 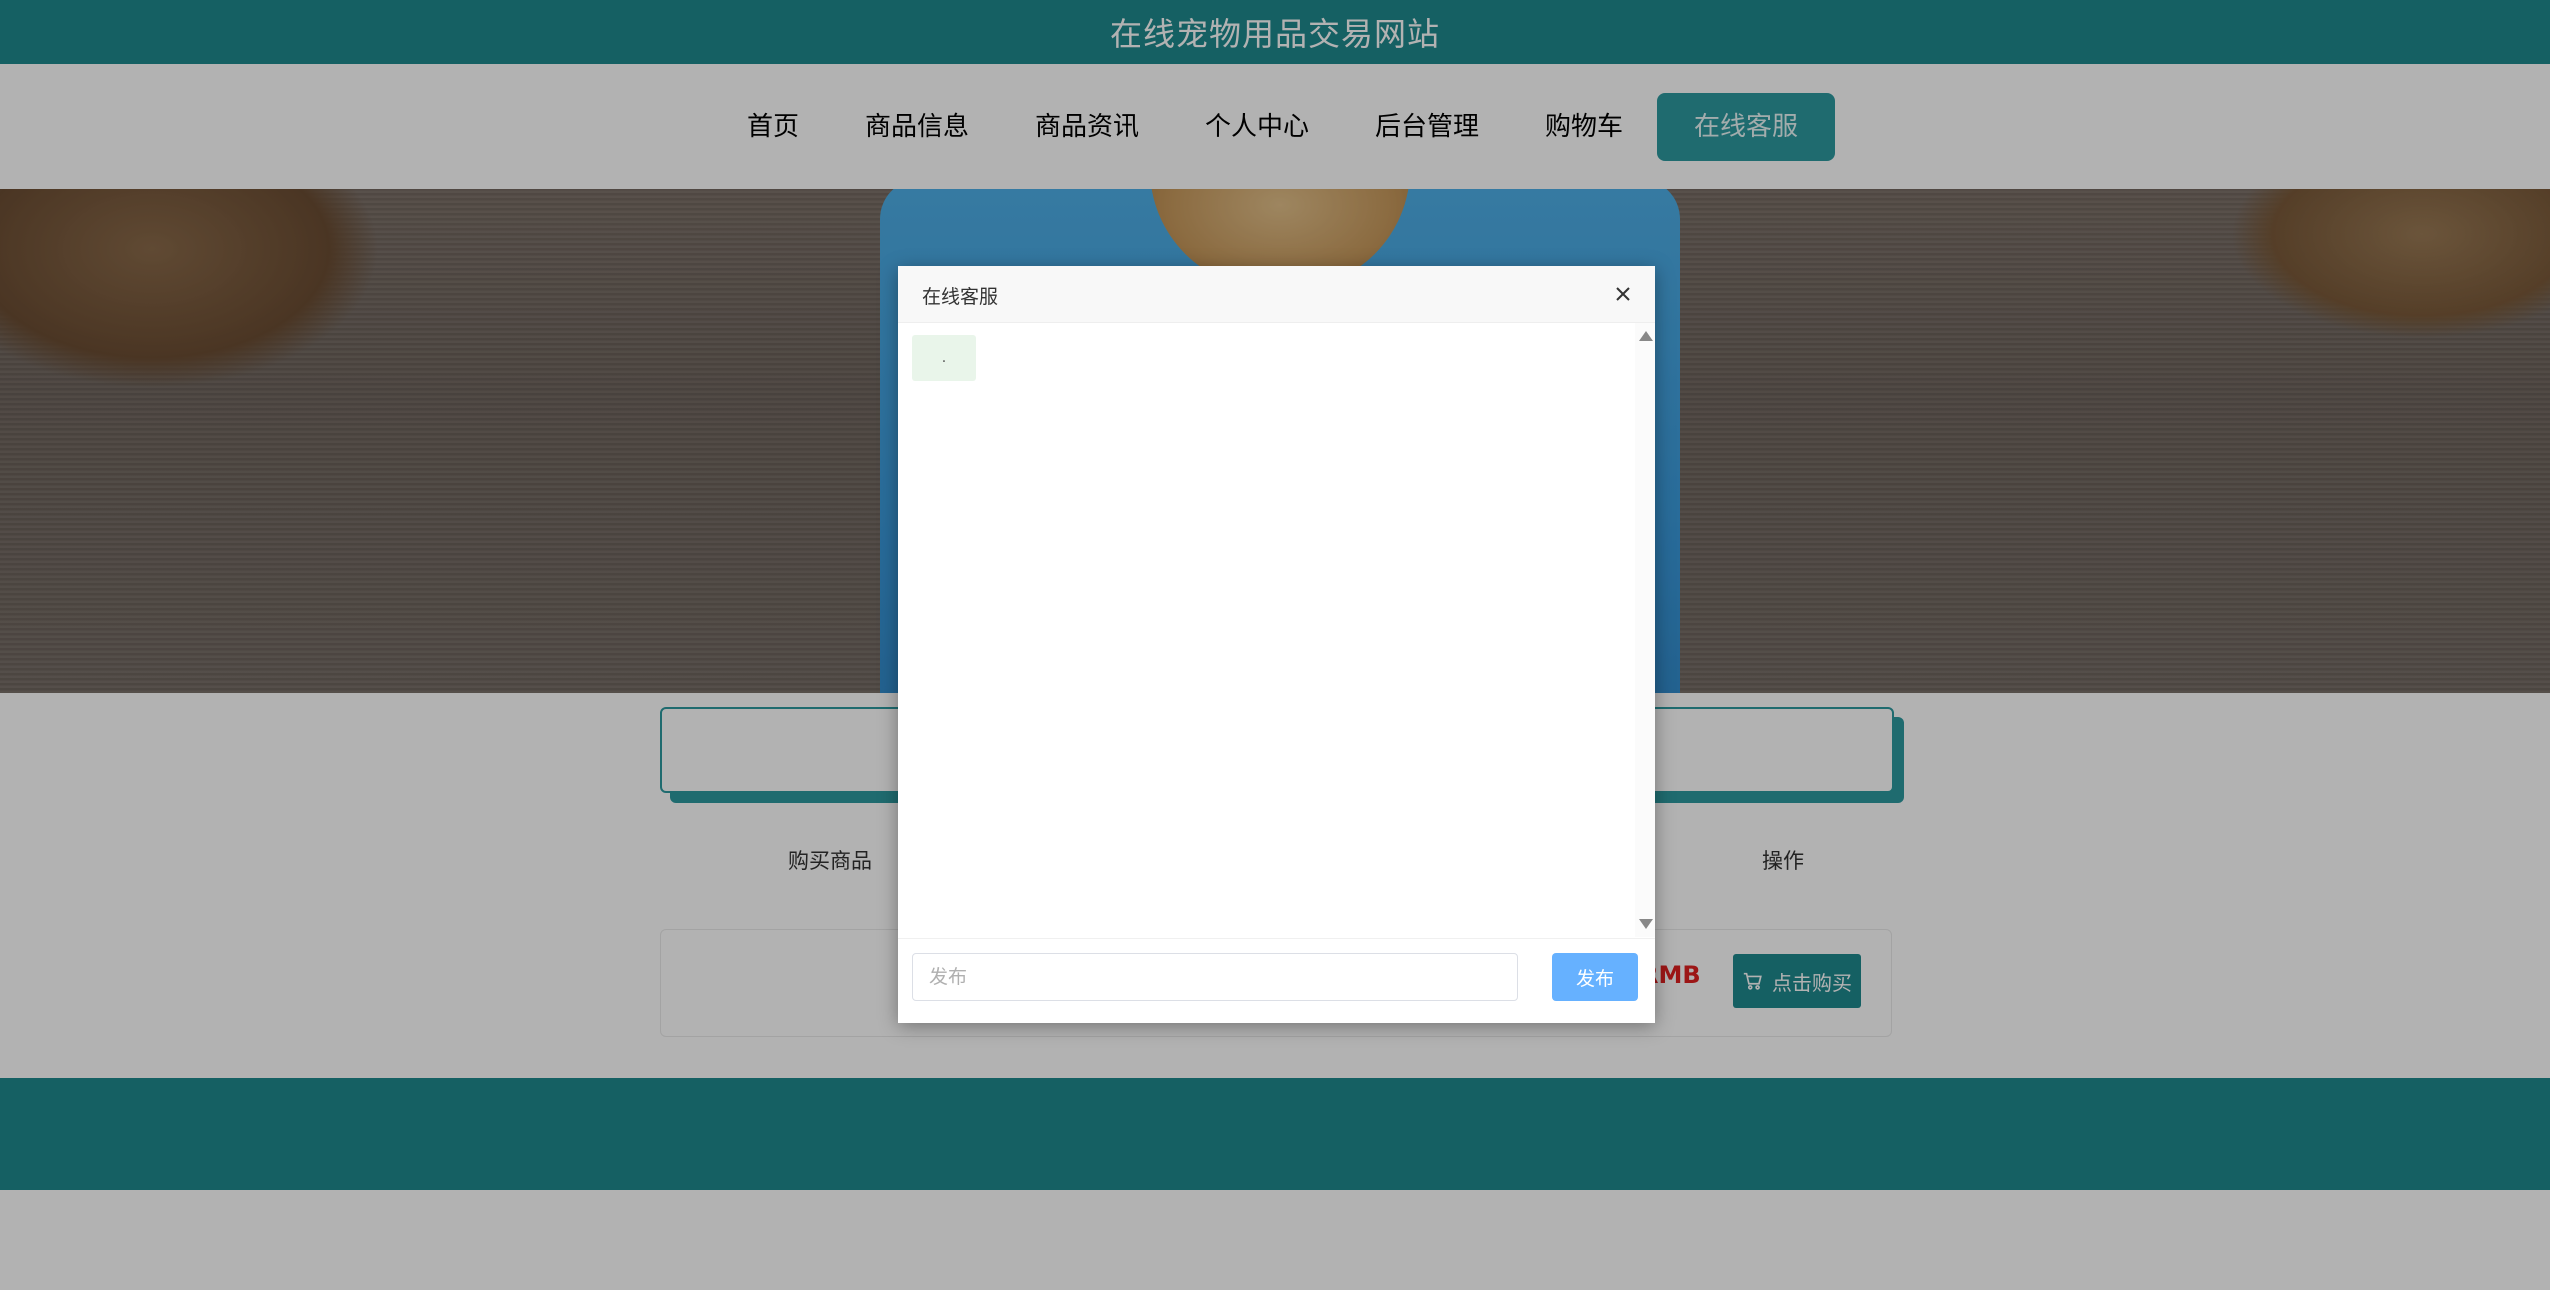 I want to click on send-button: 发布, so click(x=1595, y=977).